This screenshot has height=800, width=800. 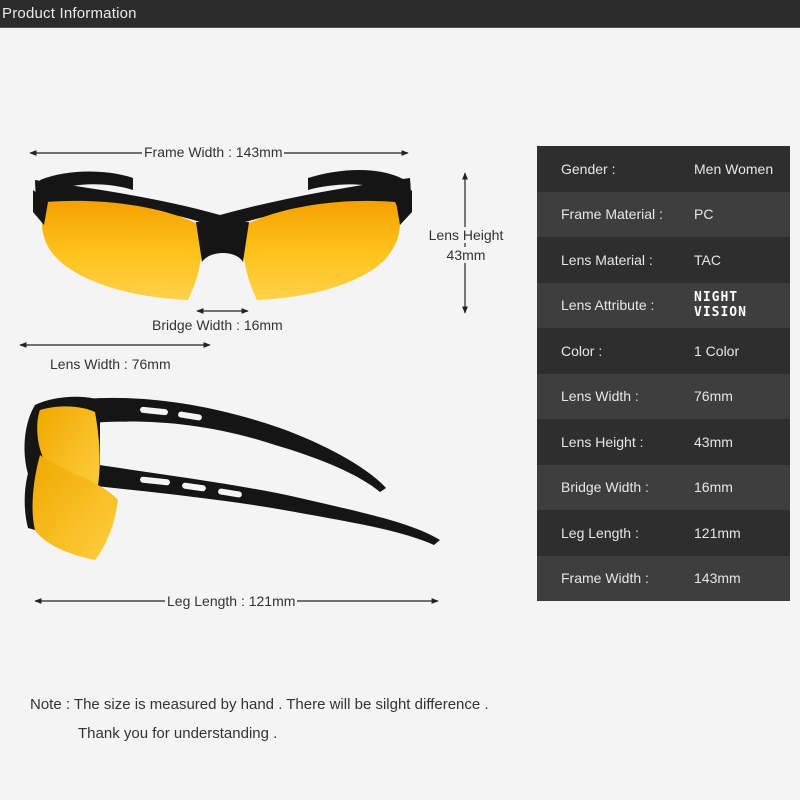 What do you see at coordinates (663, 260) in the screenshot?
I see `spec-row-lens-material: Lens Material : TAC` at bounding box center [663, 260].